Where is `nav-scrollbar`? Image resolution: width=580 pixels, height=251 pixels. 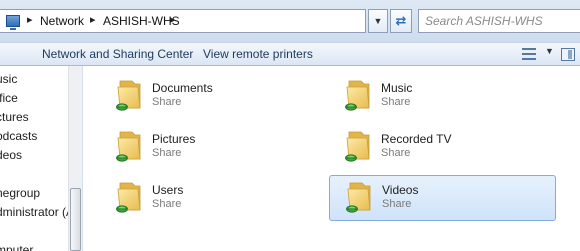 nav-scrollbar is located at coordinates (75, 158).